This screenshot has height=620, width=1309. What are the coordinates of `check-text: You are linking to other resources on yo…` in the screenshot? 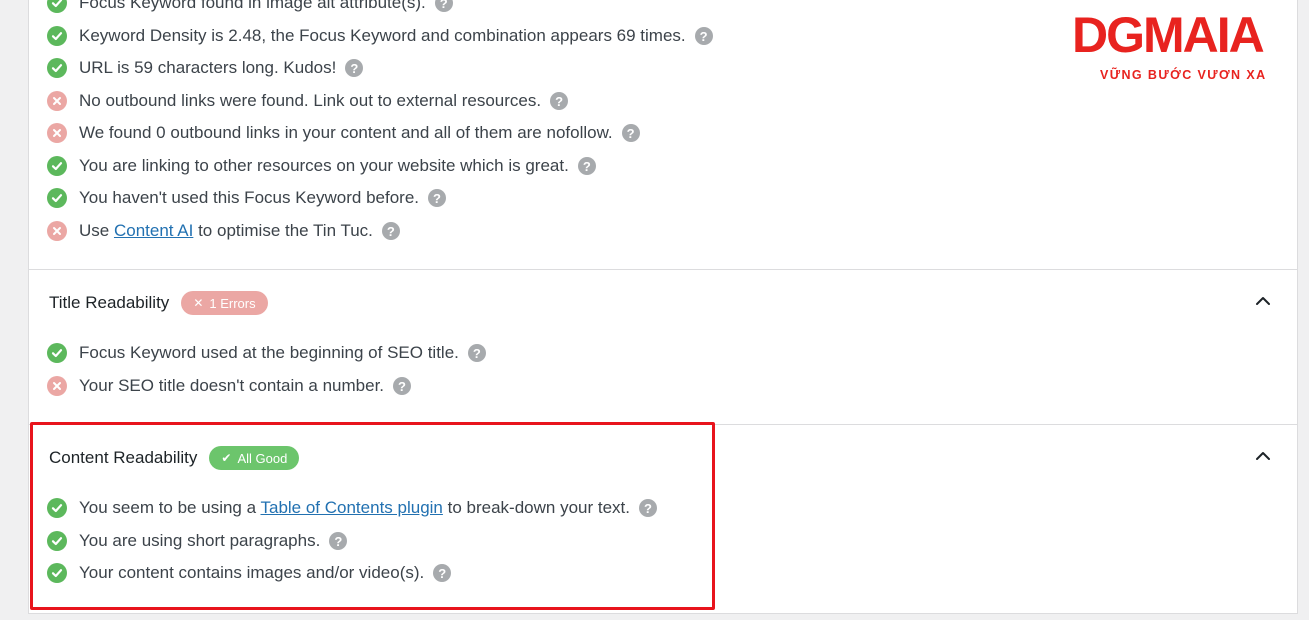 It's located at (324, 165).